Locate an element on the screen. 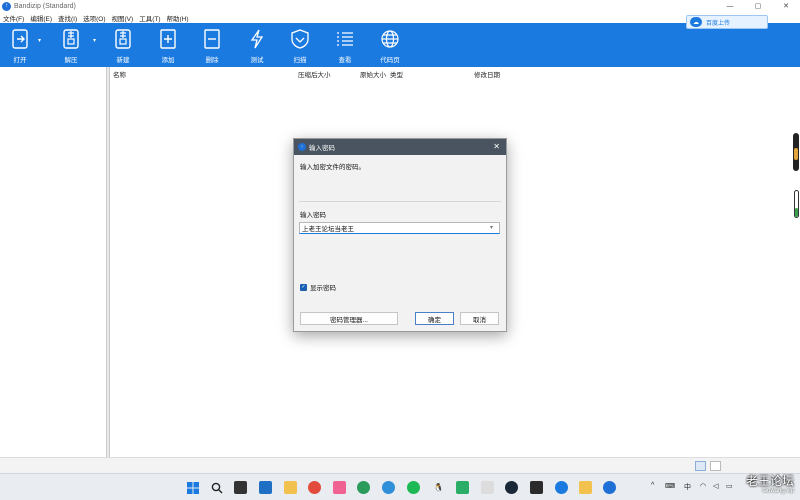 The width and height of the screenshot is (800, 500). toolbar-add-button: 添加 is located at coordinates (168, 45).